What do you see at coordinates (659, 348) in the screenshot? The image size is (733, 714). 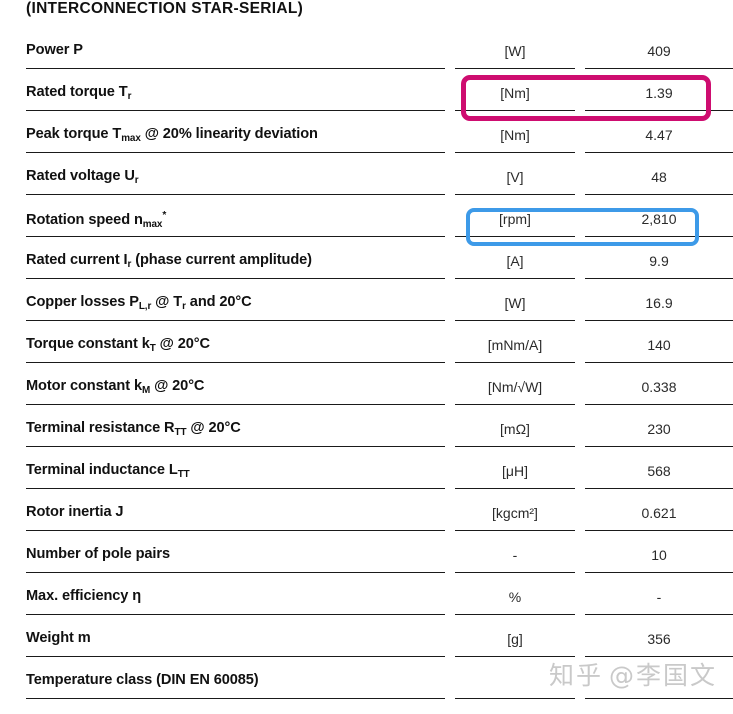 I see `row-value-cell: 140` at bounding box center [659, 348].